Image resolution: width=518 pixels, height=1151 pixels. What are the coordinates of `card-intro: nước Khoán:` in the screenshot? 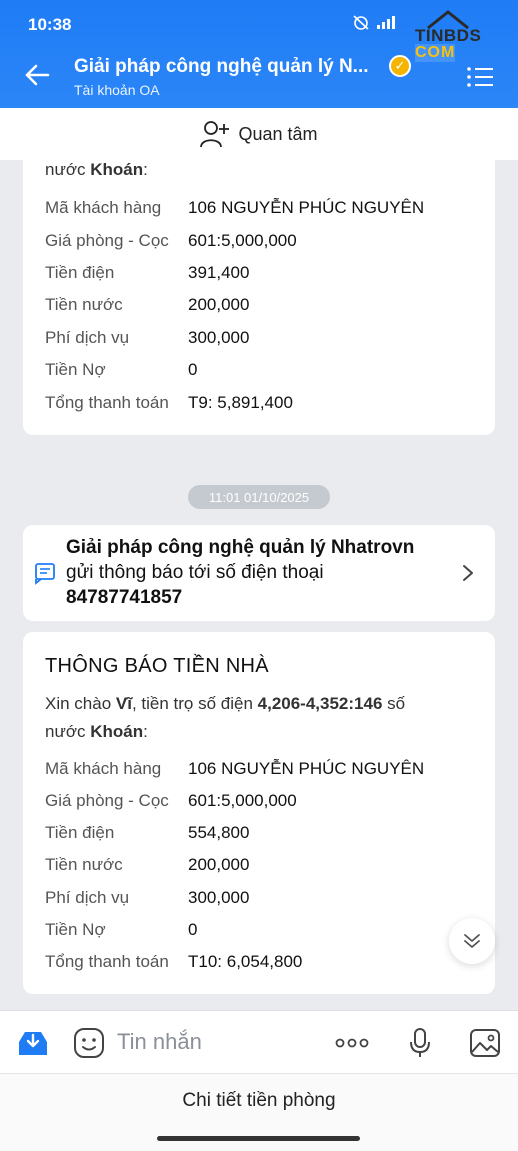 It's located at (96, 169).